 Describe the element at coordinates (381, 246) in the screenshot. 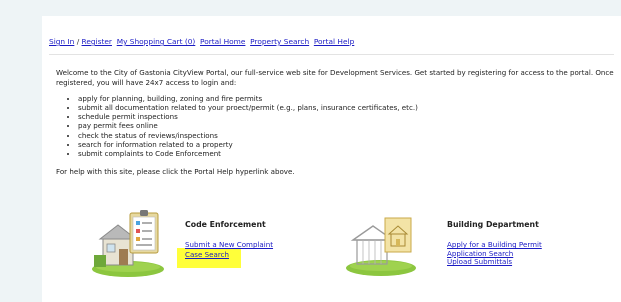

I see `house-blueprint-icon` at that location.